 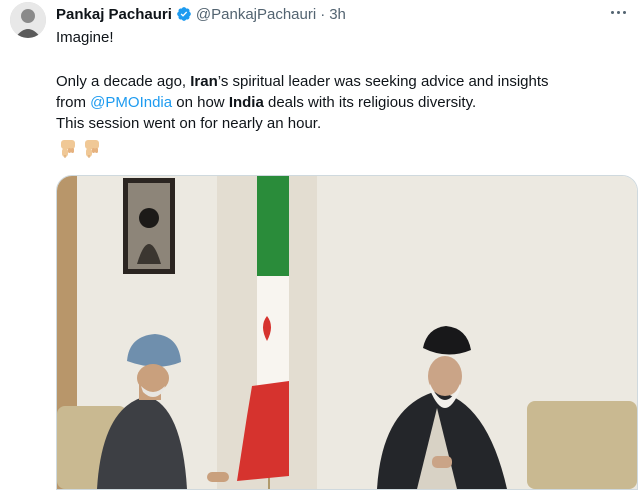 What do you see at coordinates (189, 123) in the screenshot?
I see `body-text: This session went on for nearly an hour.` at bounding box center [189, 123].